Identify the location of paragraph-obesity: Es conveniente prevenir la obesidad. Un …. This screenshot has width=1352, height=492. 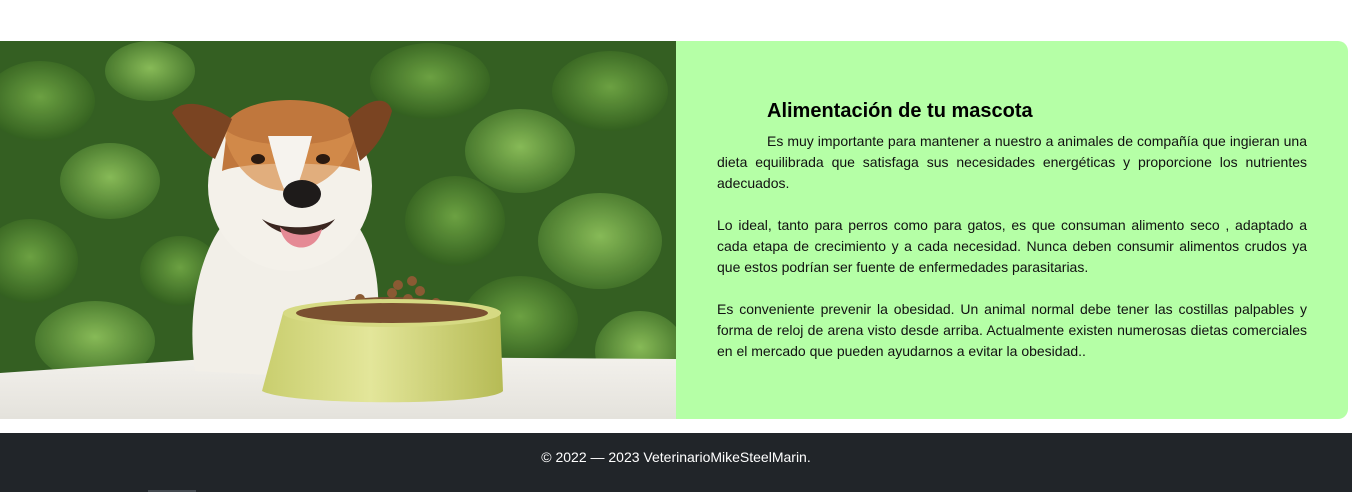
(1012, 330).